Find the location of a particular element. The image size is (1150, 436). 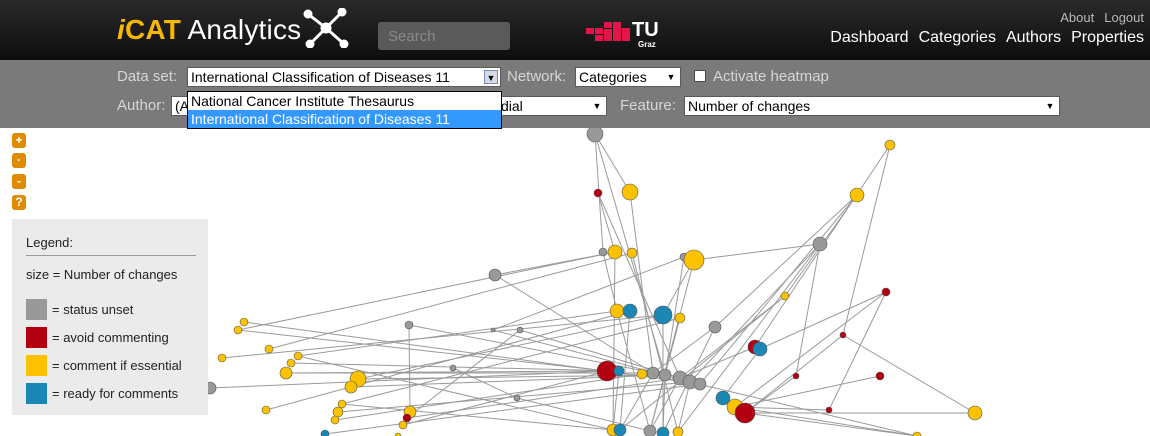

heatmap-label: Activate heatmap is located at coordinates (771, 76).